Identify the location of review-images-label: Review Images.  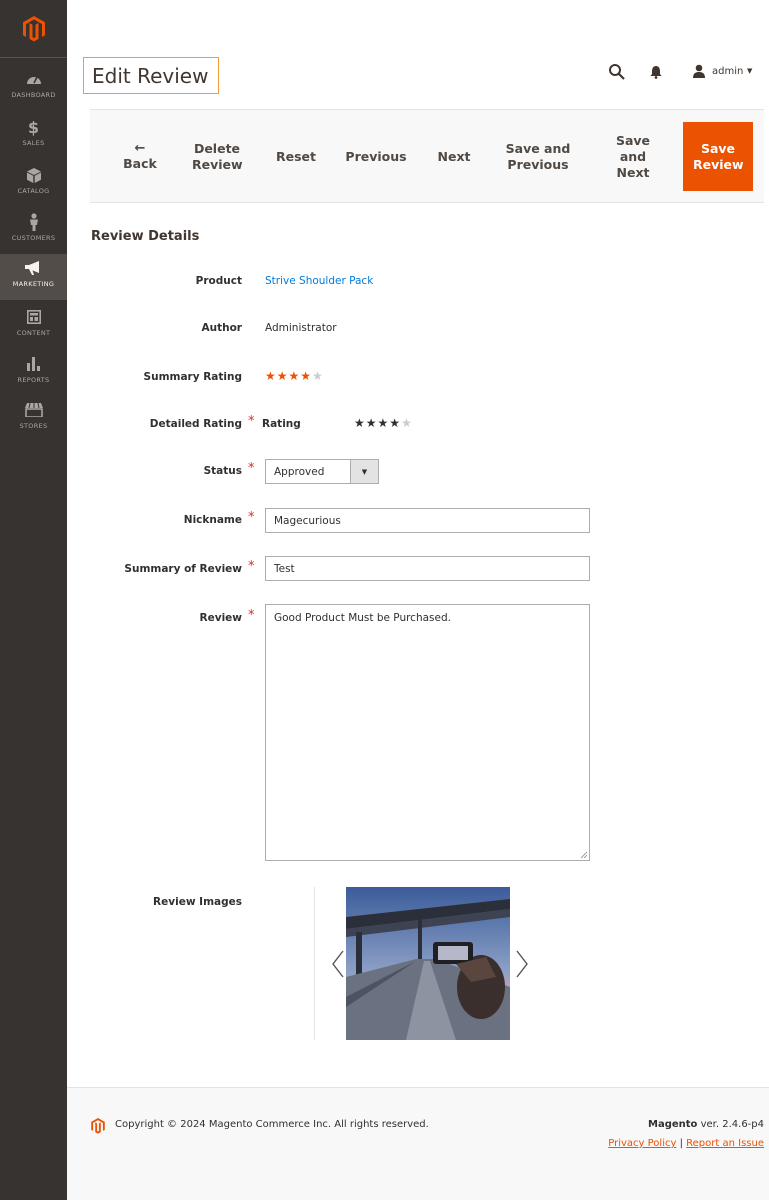
(197, 902).